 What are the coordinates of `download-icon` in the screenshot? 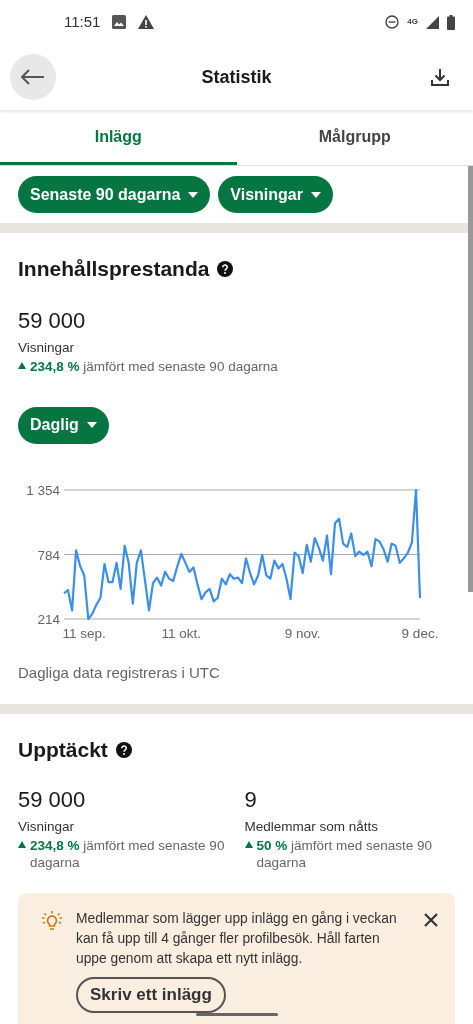 It's located at (440, 77).